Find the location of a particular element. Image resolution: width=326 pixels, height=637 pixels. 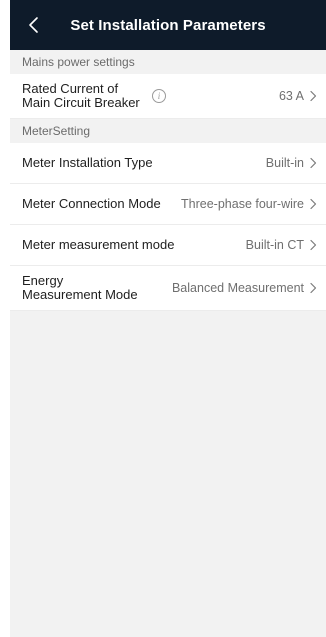

rated-current-value: 63 A is located at coordinates (291, 96).